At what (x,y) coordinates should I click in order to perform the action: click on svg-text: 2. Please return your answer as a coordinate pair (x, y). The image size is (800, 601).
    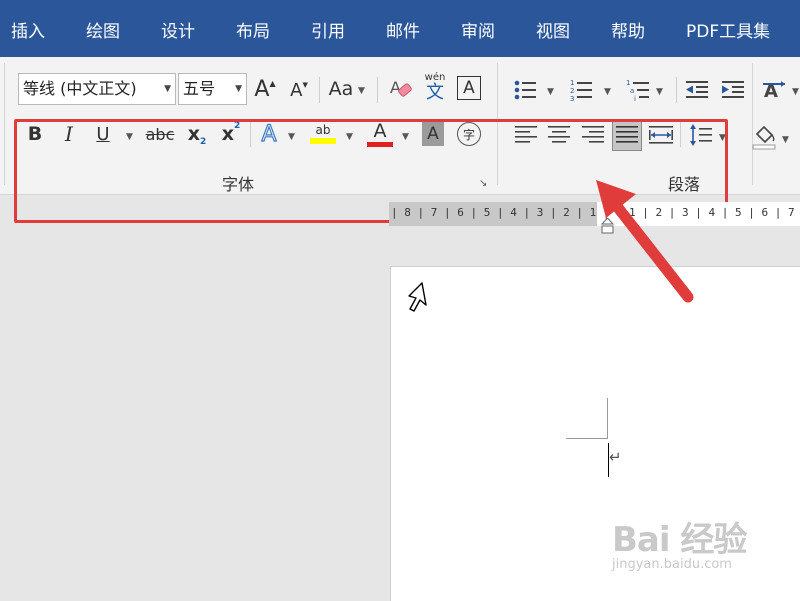
    Looking at the image, I should click on (572, 91).